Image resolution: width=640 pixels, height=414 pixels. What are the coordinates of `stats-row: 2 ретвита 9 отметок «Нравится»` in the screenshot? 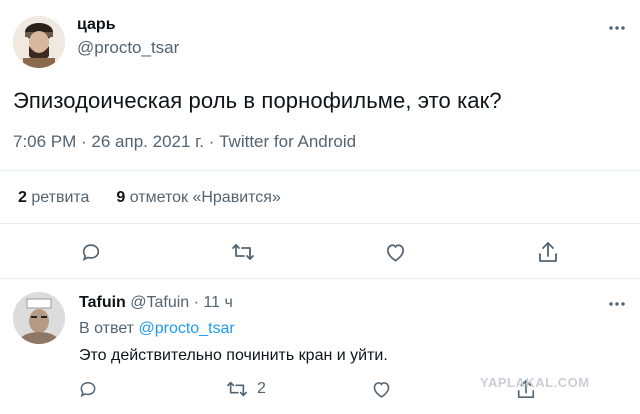 It's located at (149, 198).